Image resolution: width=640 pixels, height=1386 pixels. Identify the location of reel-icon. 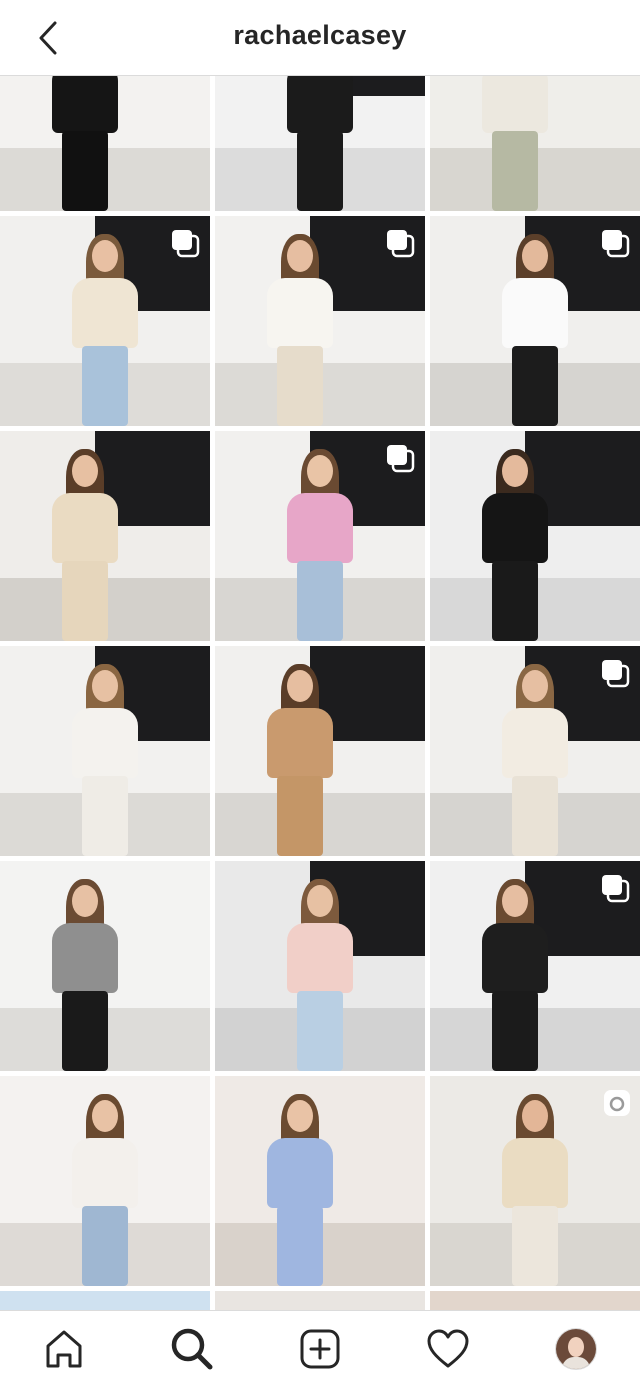
(617, 1103).